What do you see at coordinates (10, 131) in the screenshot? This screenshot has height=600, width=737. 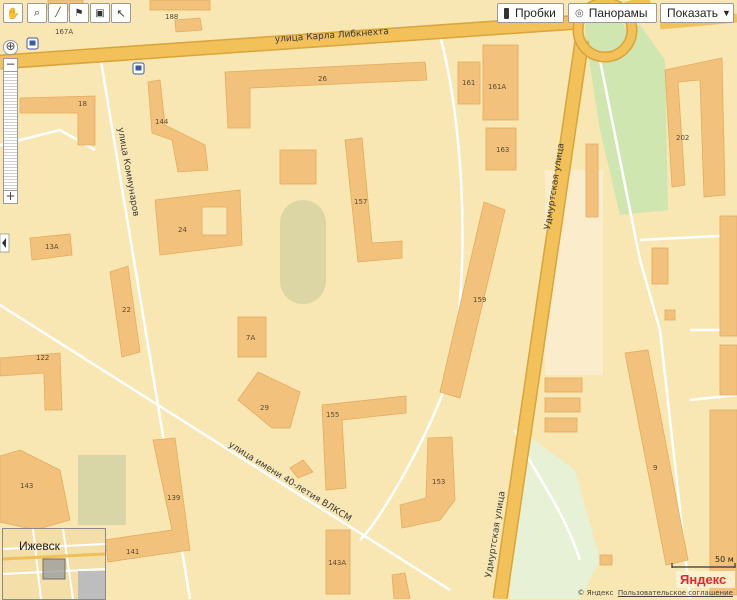 I see `zoom-slider-track` at bounding box center [10, 131].